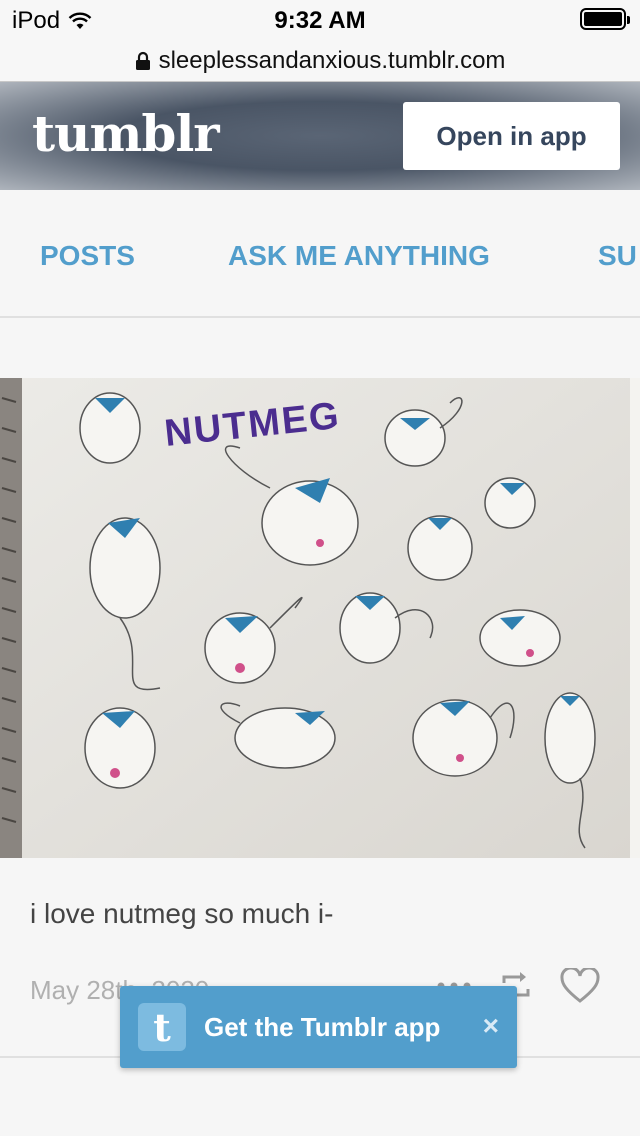 The width and height of the screenshot is (640, 1136). What do you see at coordinates (359, 256) in the screenshot?
I see `nav-item-ask: ASK ME ANYTHING` at bounding box center [359, 256].